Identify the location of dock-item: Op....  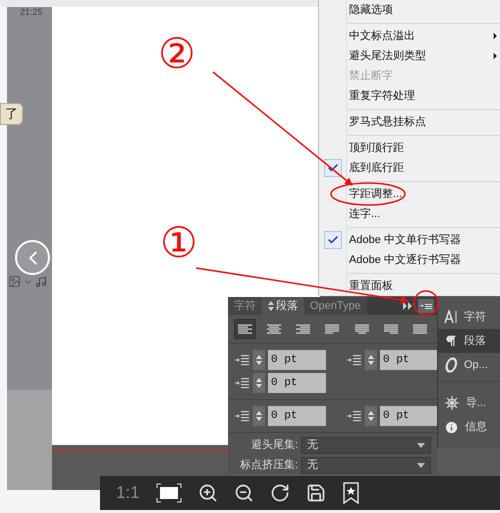
(469, 365).